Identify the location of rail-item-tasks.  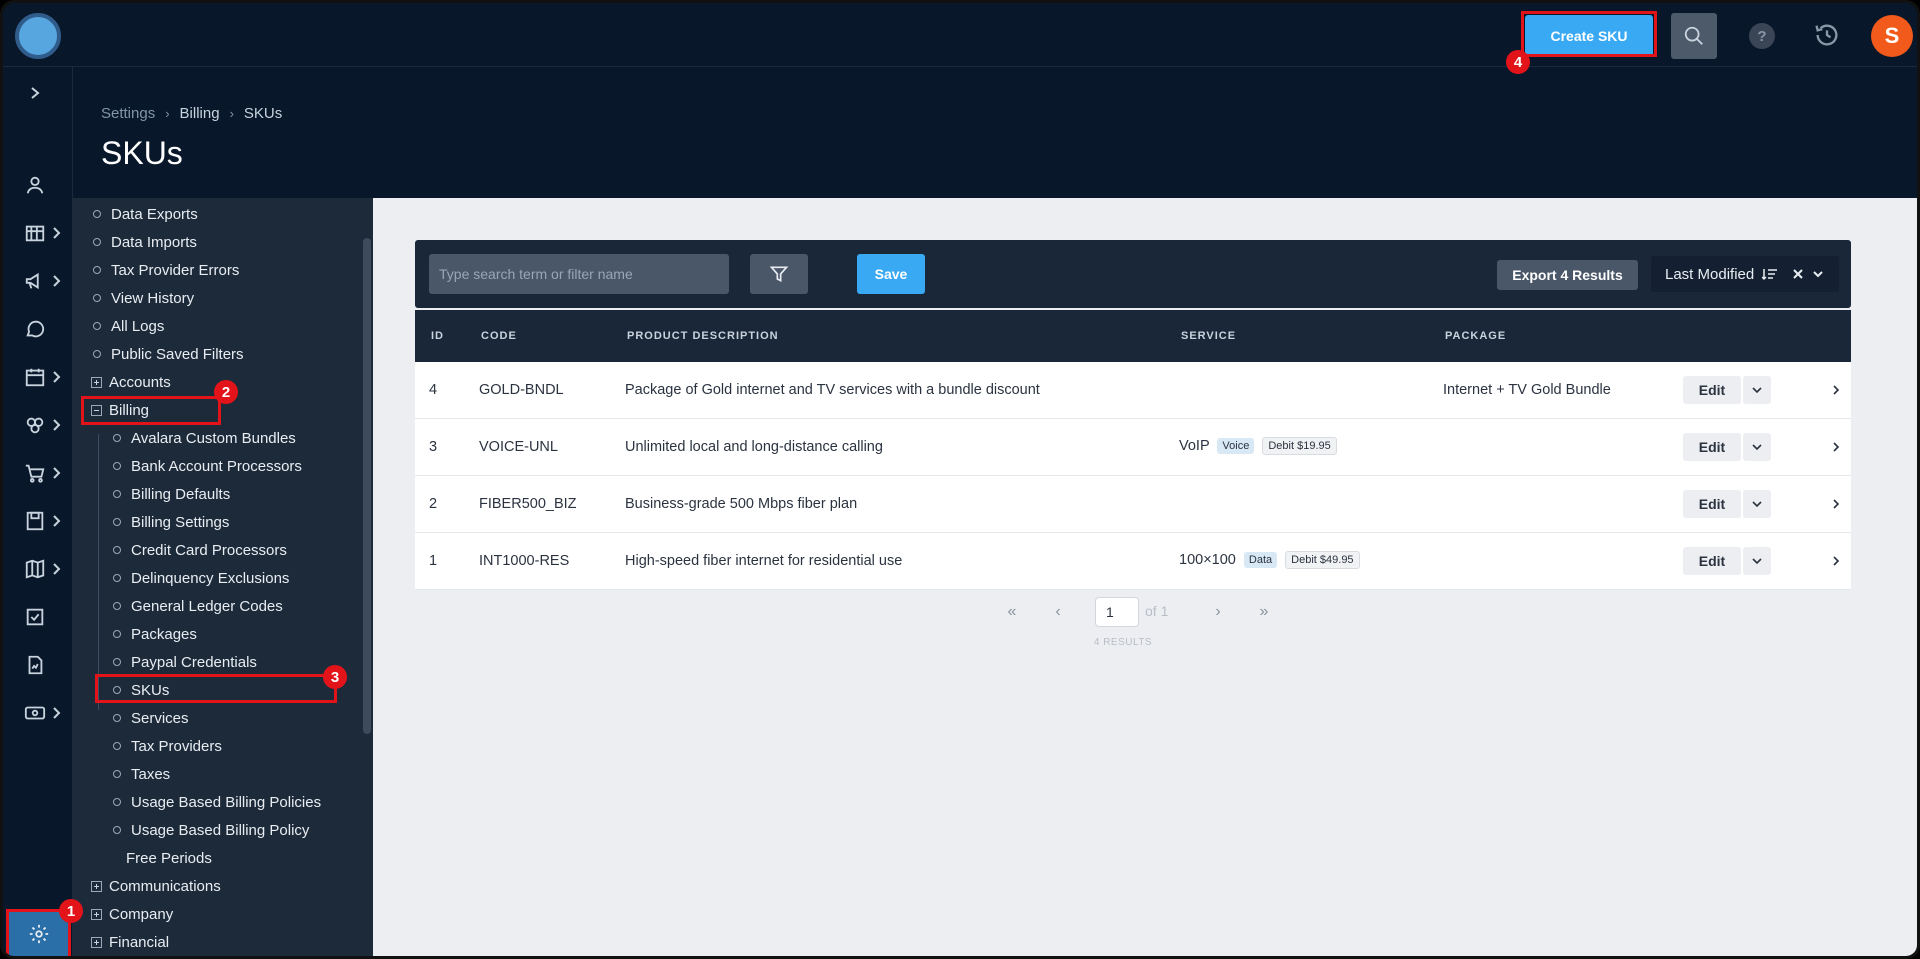
(38, 617).